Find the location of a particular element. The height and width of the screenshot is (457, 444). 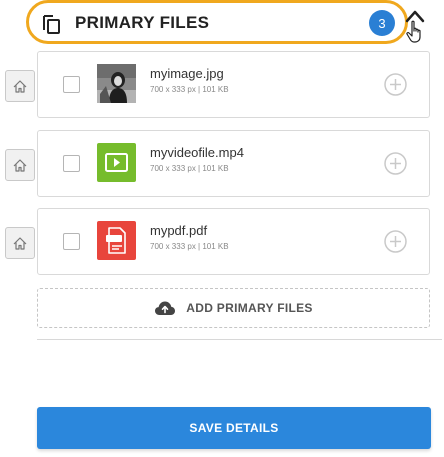

file-name: myimage.jpg is located at coordinates (187, 73).